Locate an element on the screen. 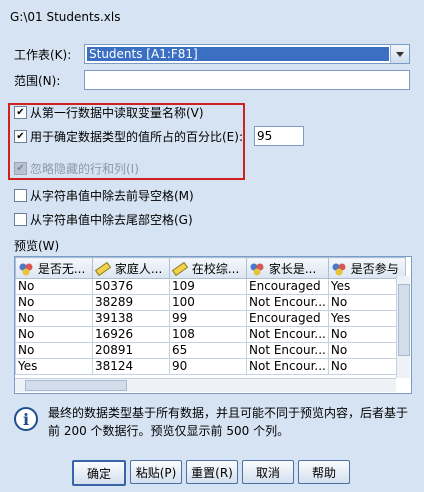  table-cell: 16926 is located at coordinates (131, 334).